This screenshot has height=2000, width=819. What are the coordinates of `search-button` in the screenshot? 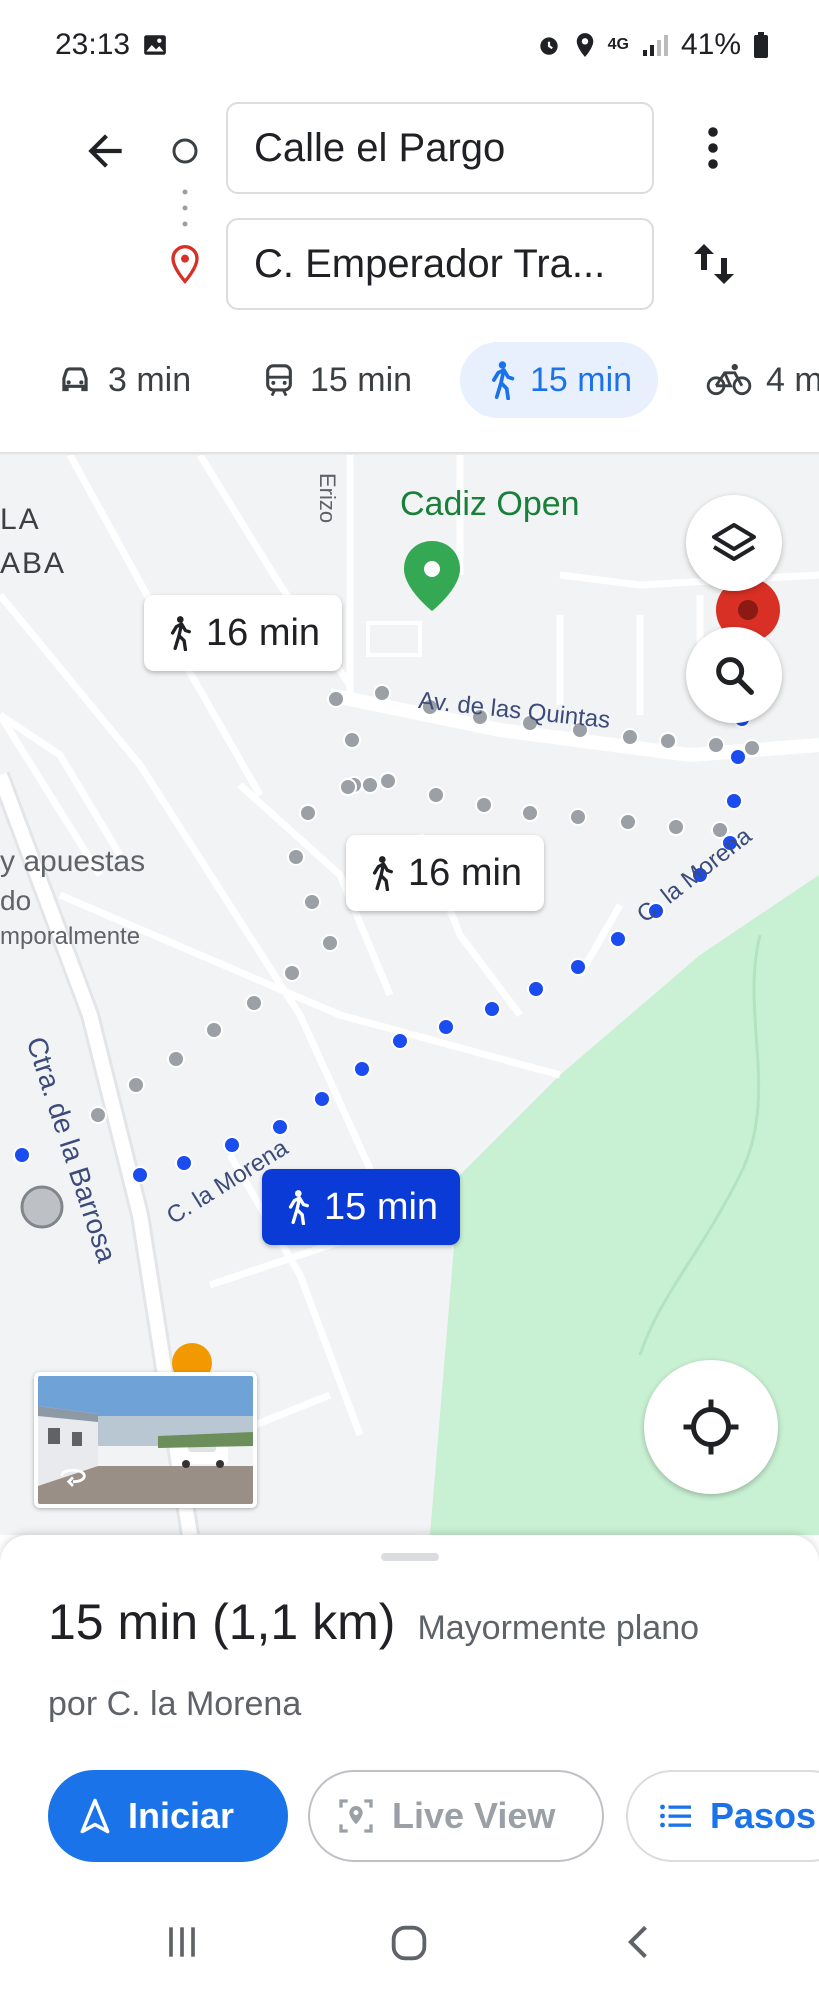 It's located at (734, 675).